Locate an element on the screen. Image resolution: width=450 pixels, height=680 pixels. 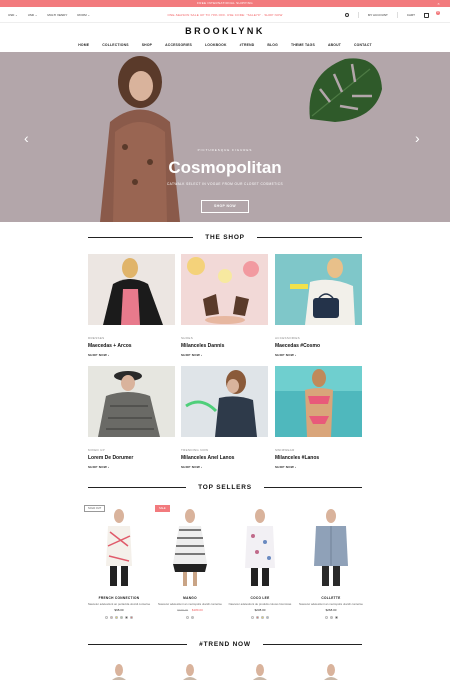
shop-card: SHOES Milanceles Dannis SHOP NOW › is located at coordinates (224, 305).